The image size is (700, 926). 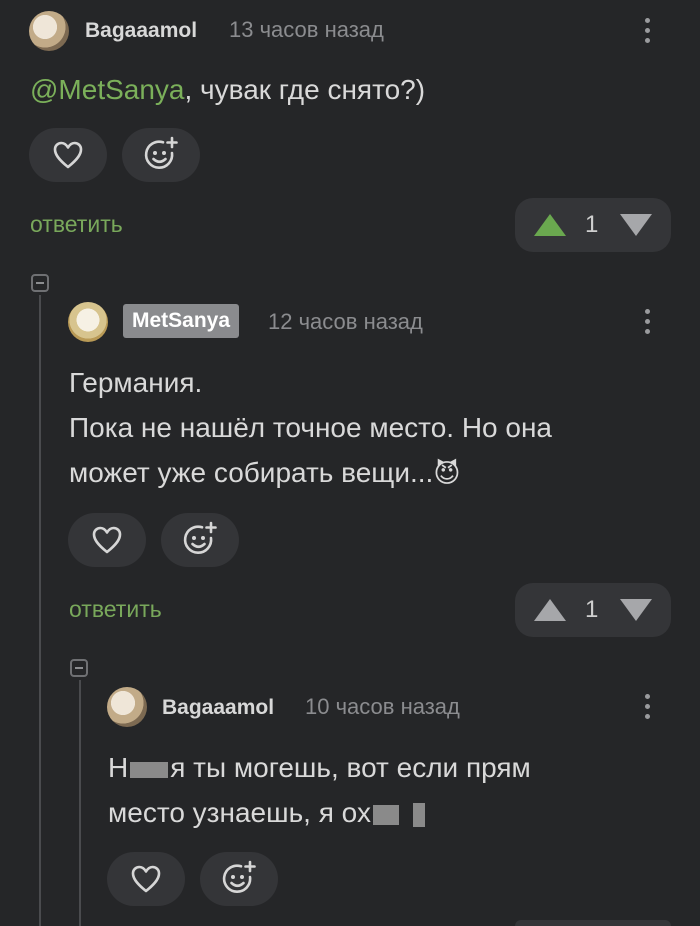 I want to click on username: MetSanya, so click(x=181, y=321).